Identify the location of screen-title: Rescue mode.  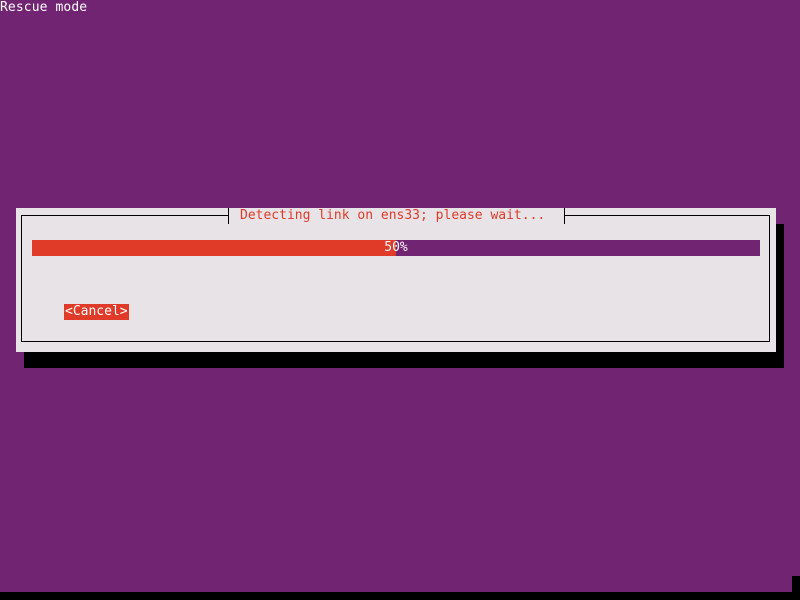
(44, 7).